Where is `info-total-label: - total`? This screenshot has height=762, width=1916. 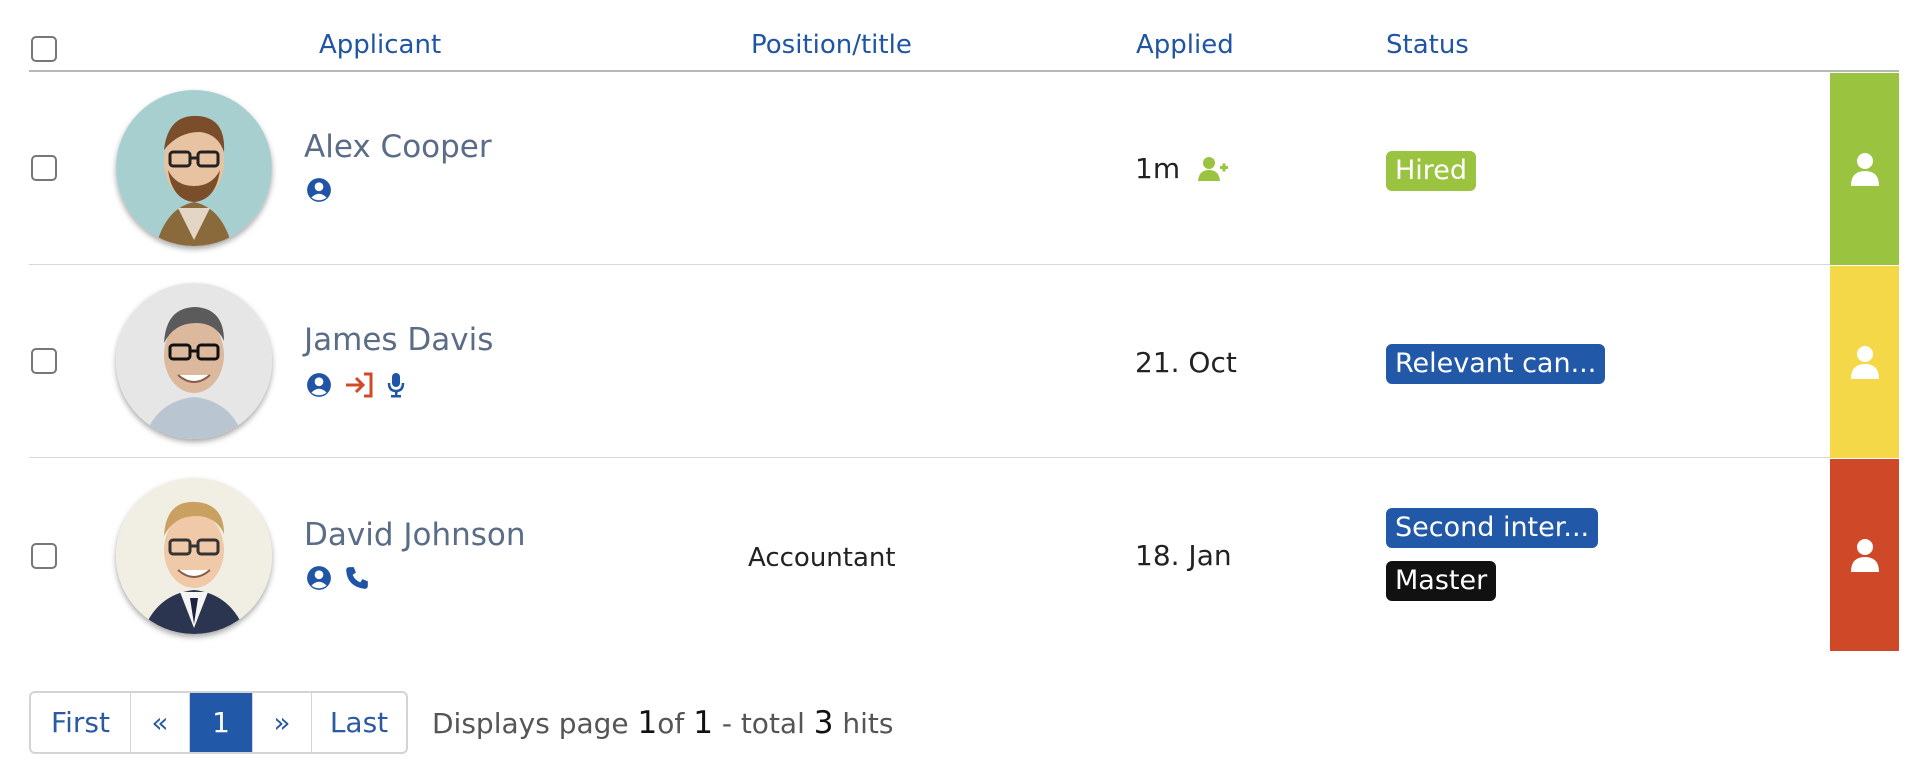
info-total-label: - total is located at coordinates (763, 723).